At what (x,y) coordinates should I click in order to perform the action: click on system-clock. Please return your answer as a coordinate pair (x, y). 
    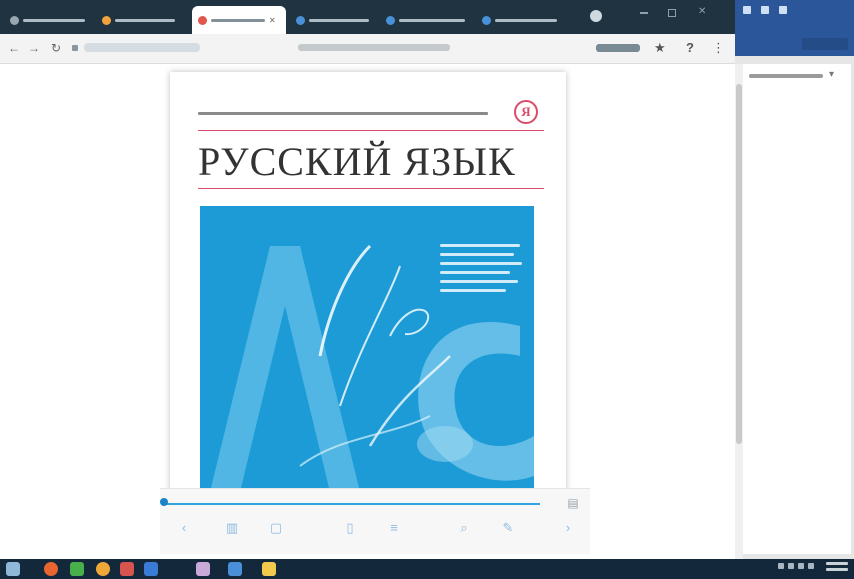
    Looking at the image, I should click on (837, 569).